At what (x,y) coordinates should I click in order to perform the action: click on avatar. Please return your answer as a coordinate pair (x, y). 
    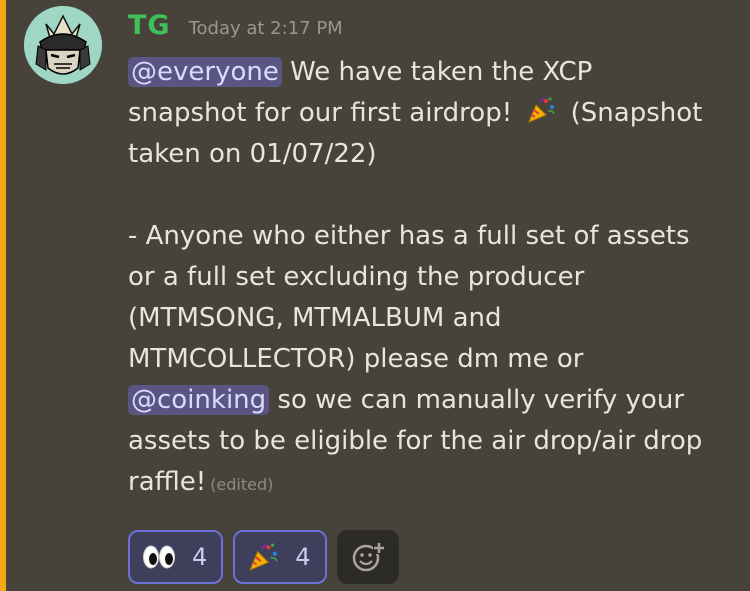
    Looking at the image, I should click on (63, 45).